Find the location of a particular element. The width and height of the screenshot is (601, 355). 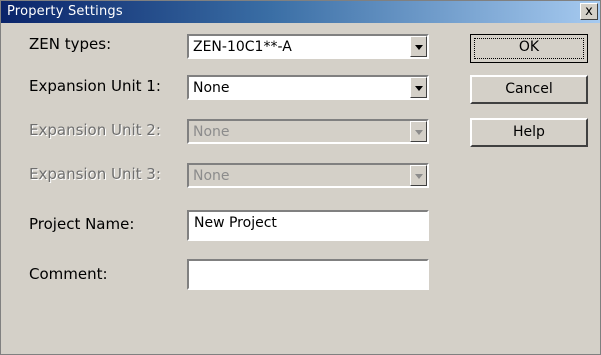

close-button: x is located at coordinates (589, 11).